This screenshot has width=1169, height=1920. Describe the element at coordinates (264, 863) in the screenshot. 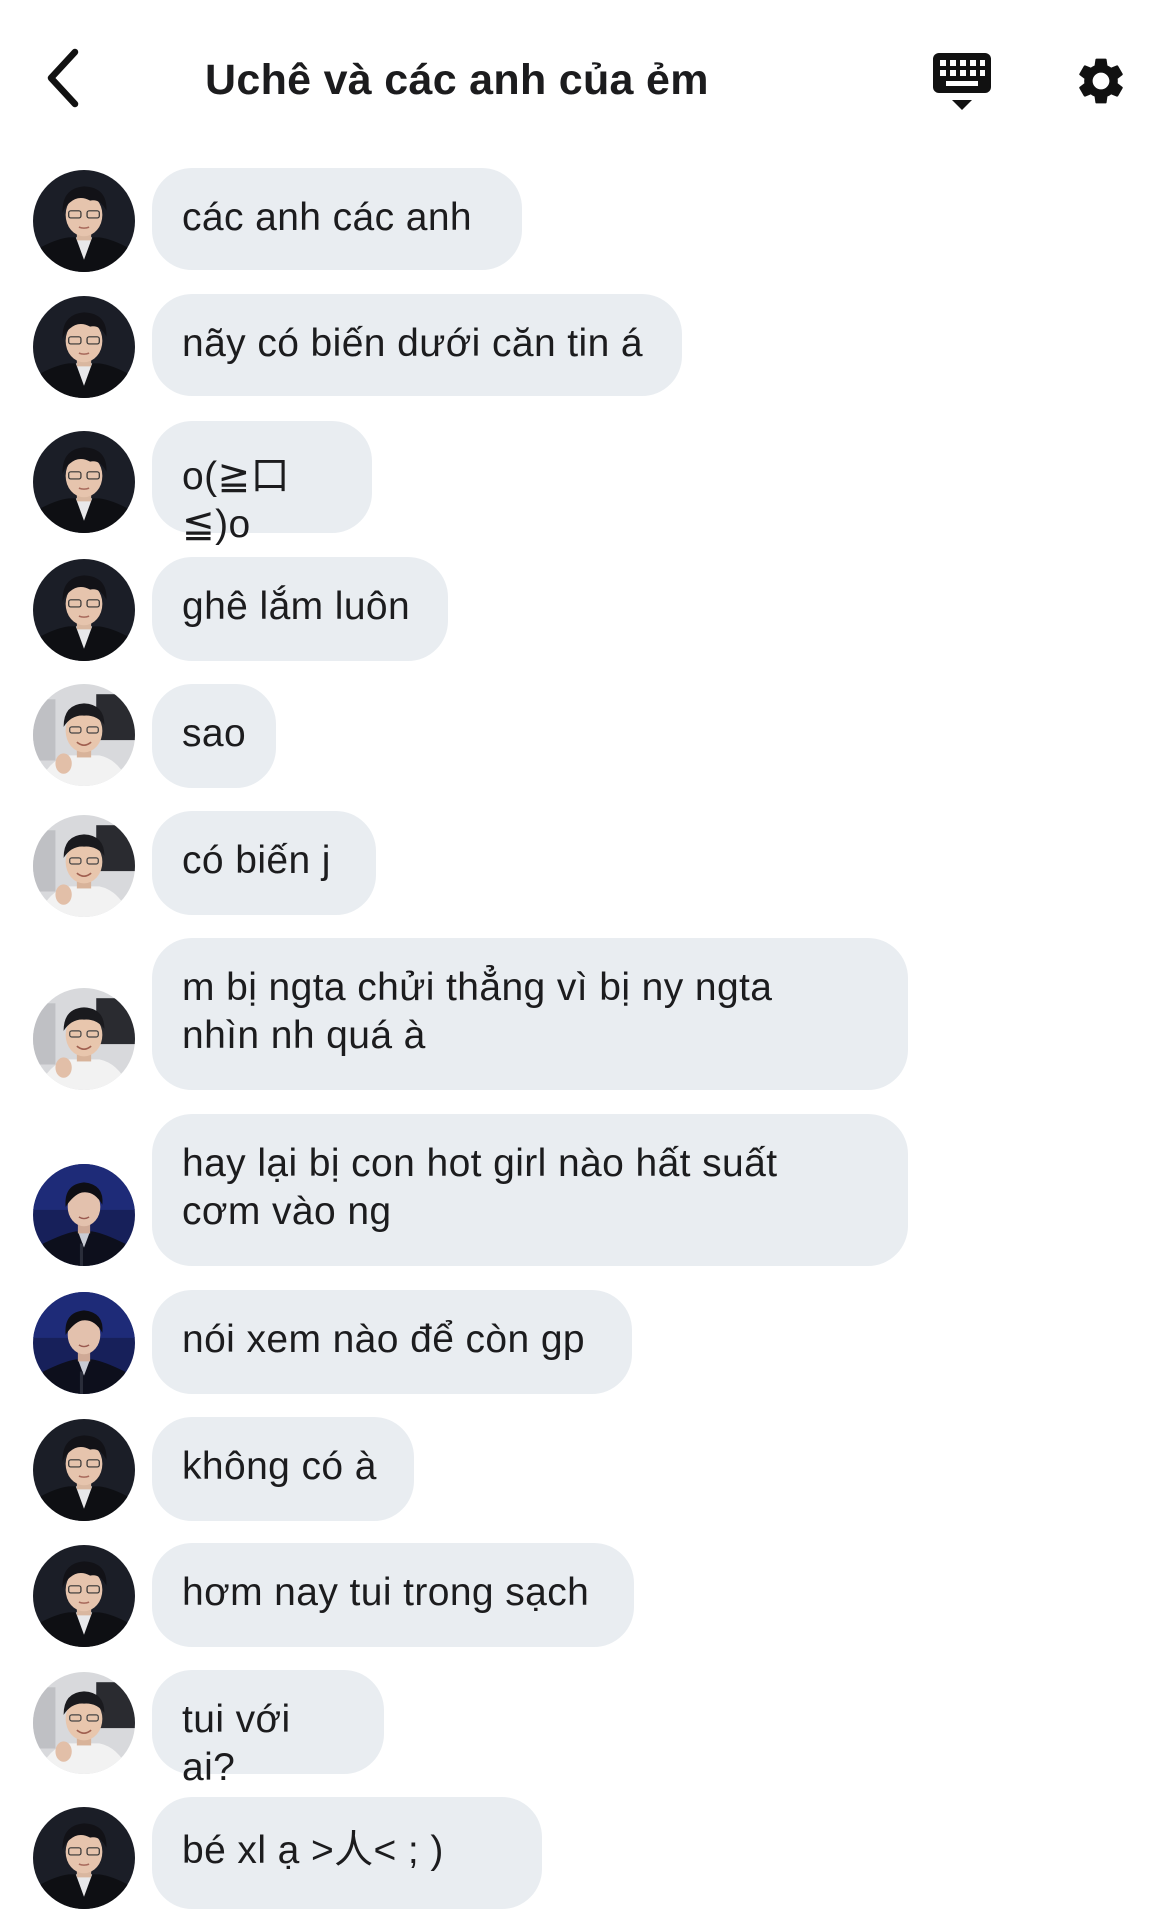

I see `message-bubble: có biến j` at that location.